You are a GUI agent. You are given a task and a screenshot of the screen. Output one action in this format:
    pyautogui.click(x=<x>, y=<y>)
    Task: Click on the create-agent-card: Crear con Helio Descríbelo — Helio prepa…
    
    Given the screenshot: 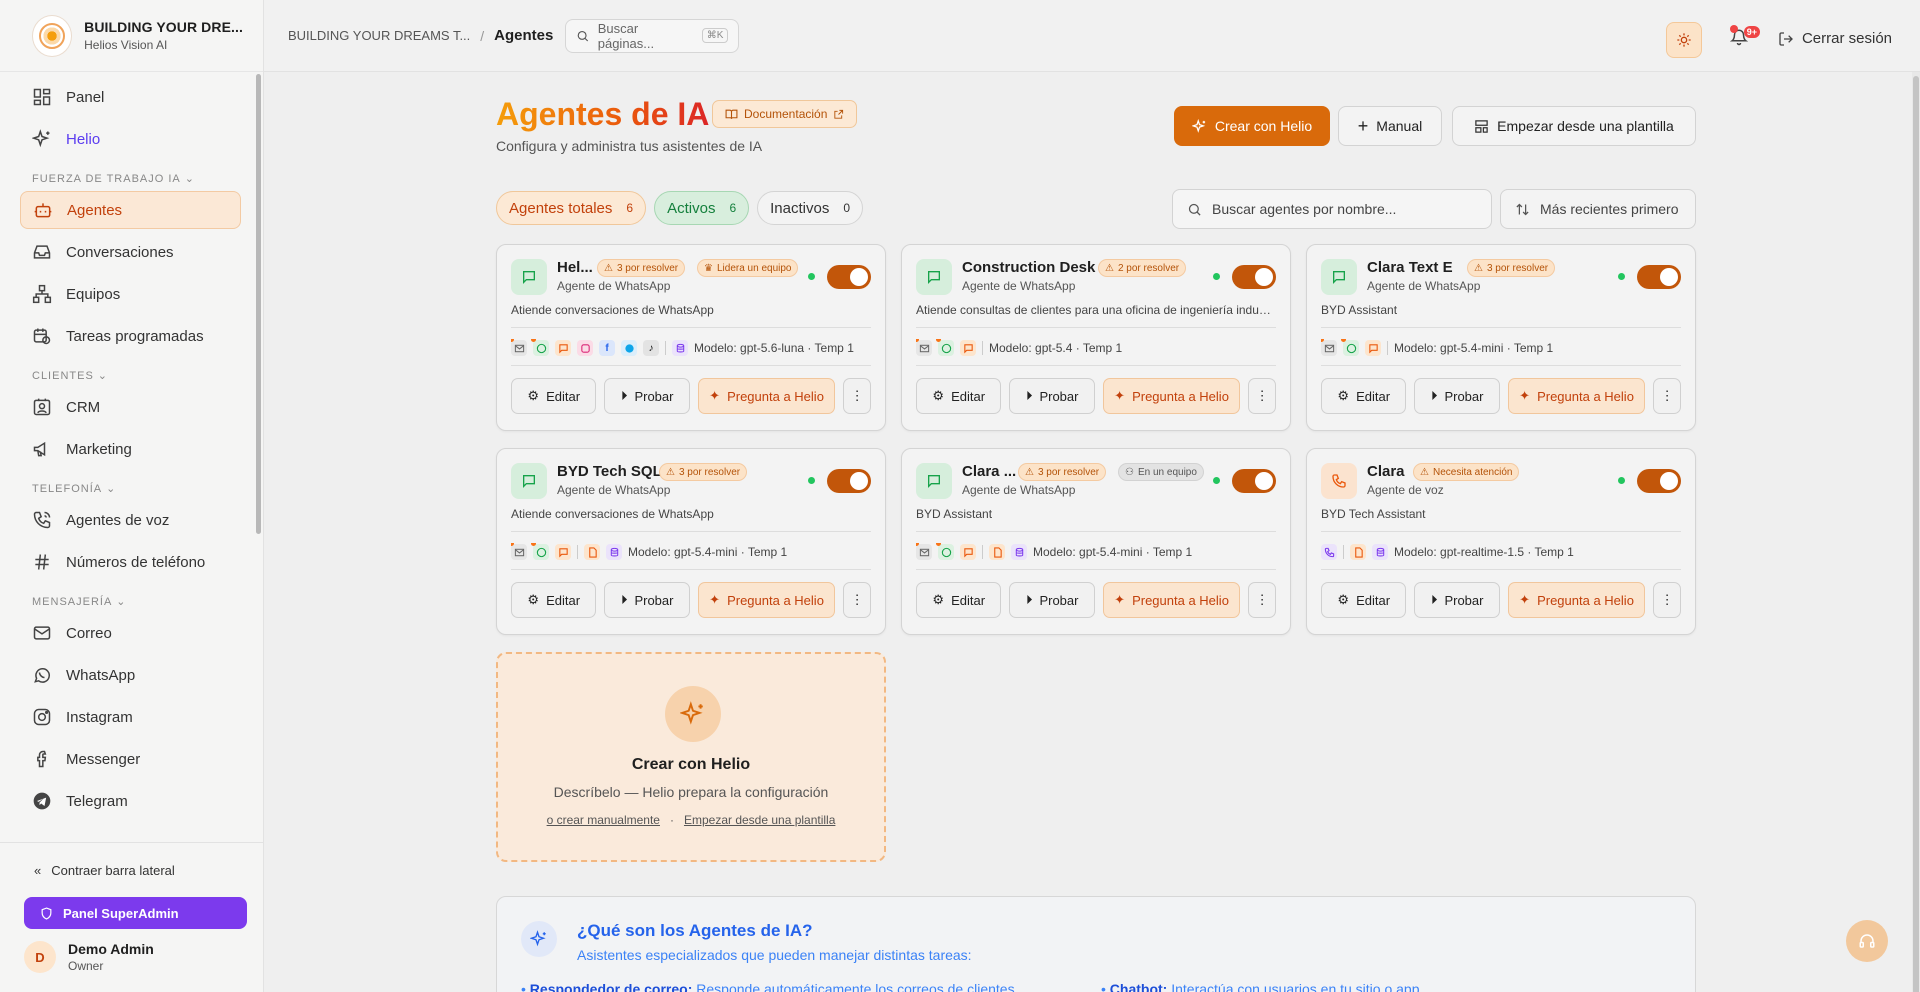 What is the action you would take?
    pyautogui.click(x=691, y=757)
    